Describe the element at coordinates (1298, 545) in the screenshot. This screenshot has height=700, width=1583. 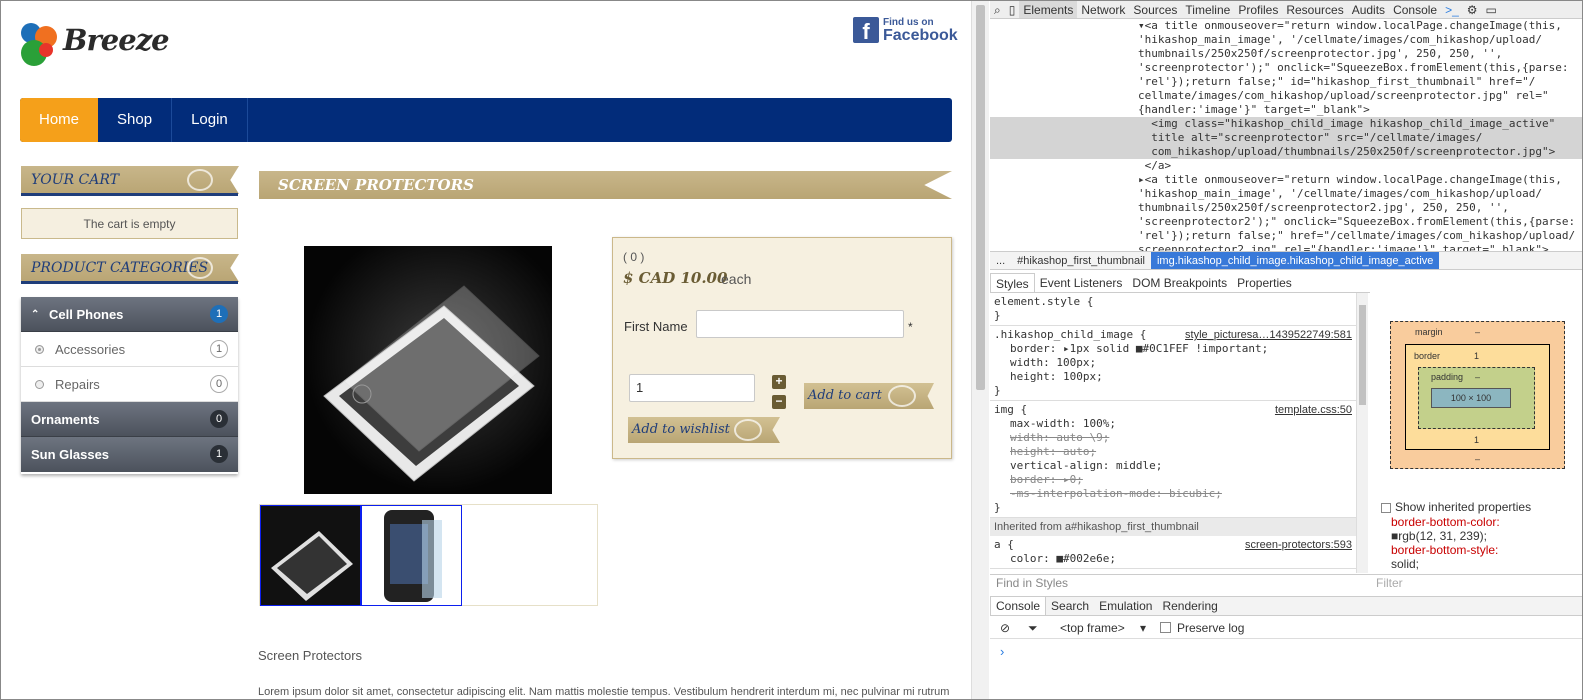
I see `rule-source-link: screen-protectors:593` at that location.